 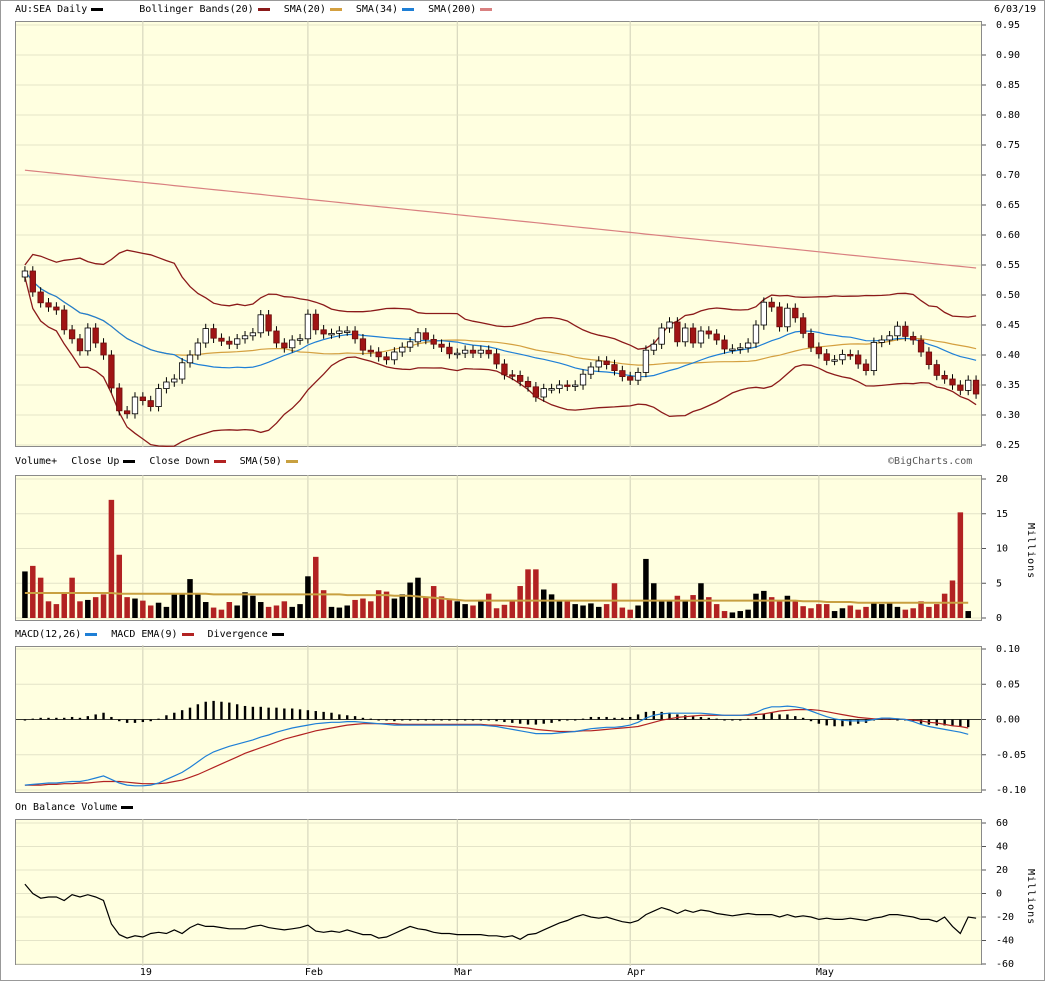 I want to click on y-tick-label: -20, so click(x=1005, y=917).